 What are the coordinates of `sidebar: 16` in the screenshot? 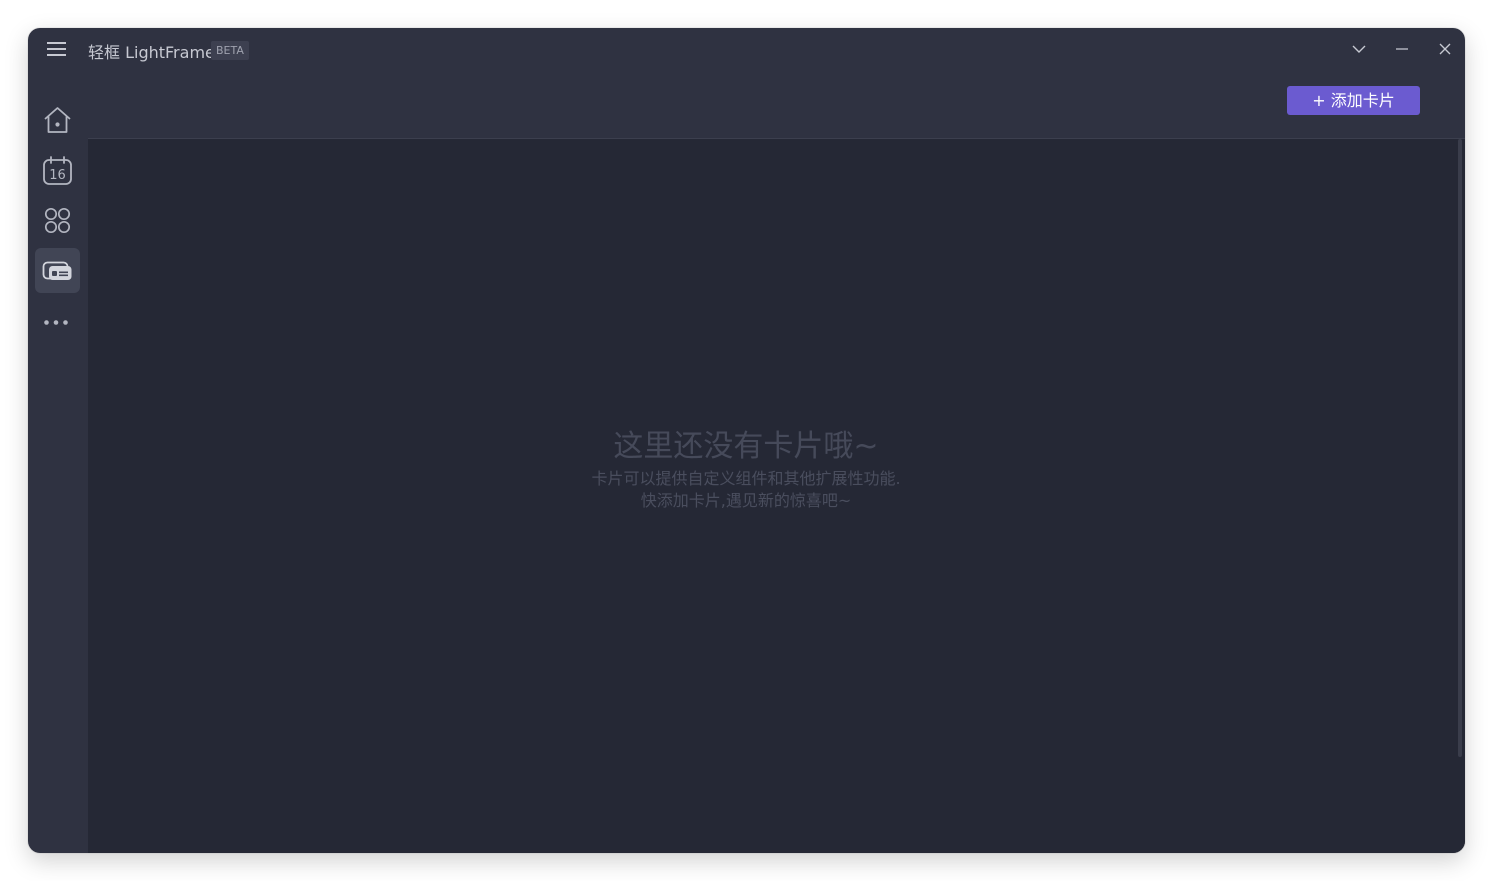 It's located at (58, 462).